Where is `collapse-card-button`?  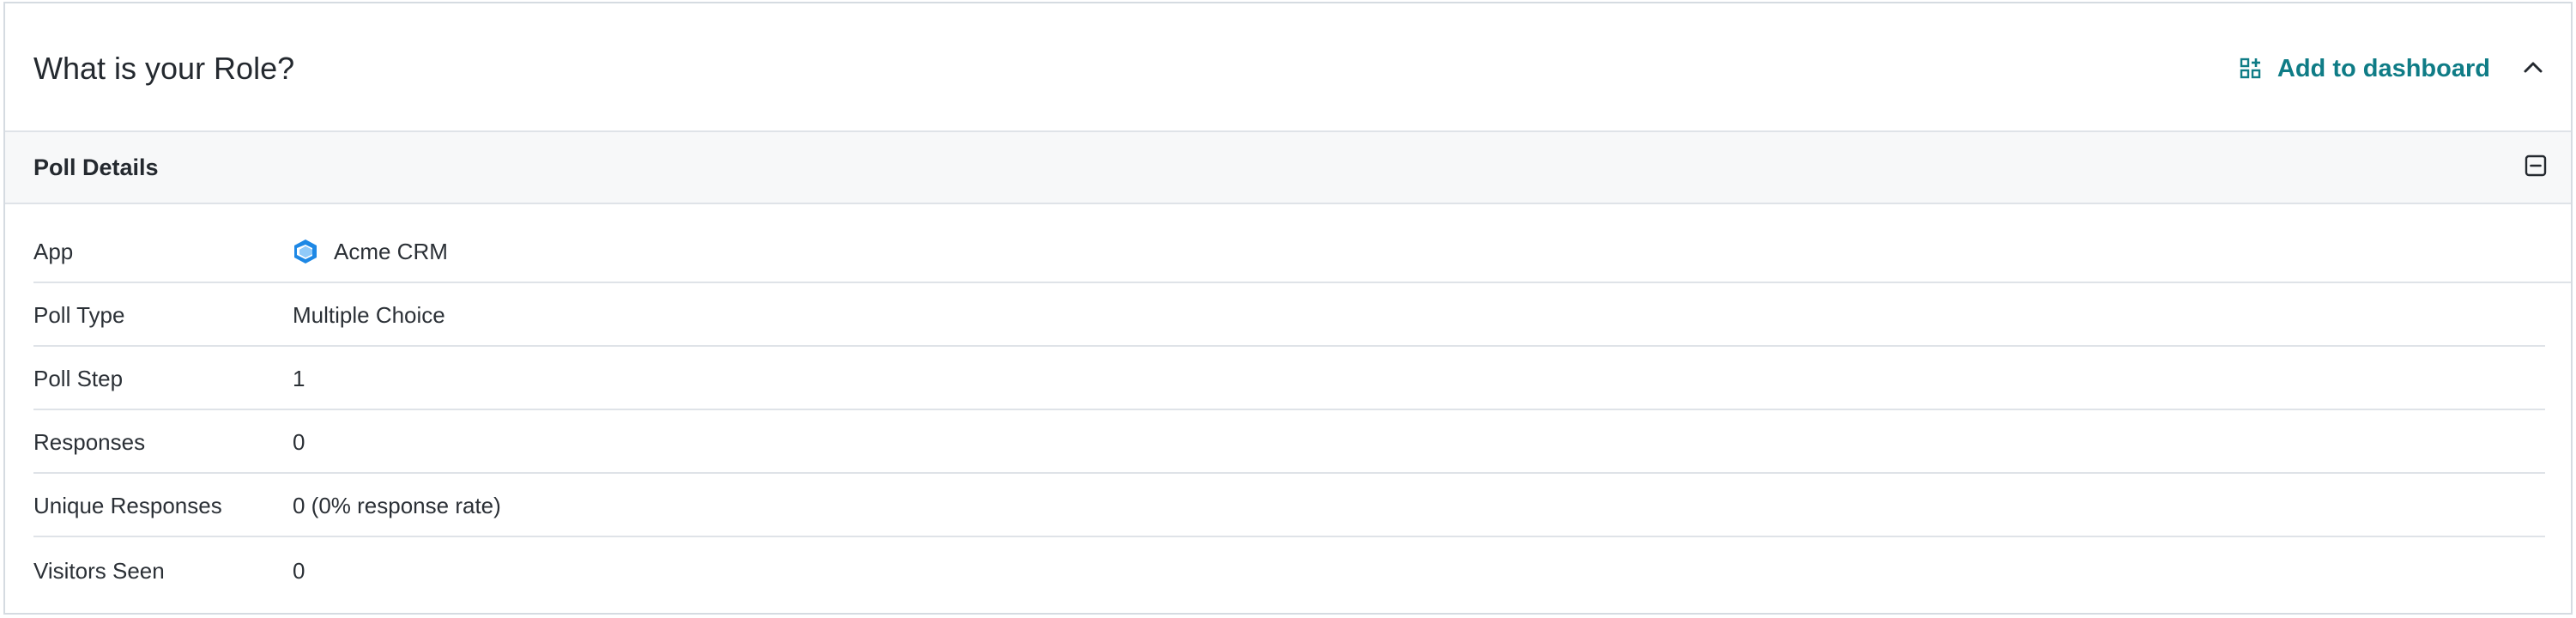 collapse-card-button is located at coordinates (2533, 69).